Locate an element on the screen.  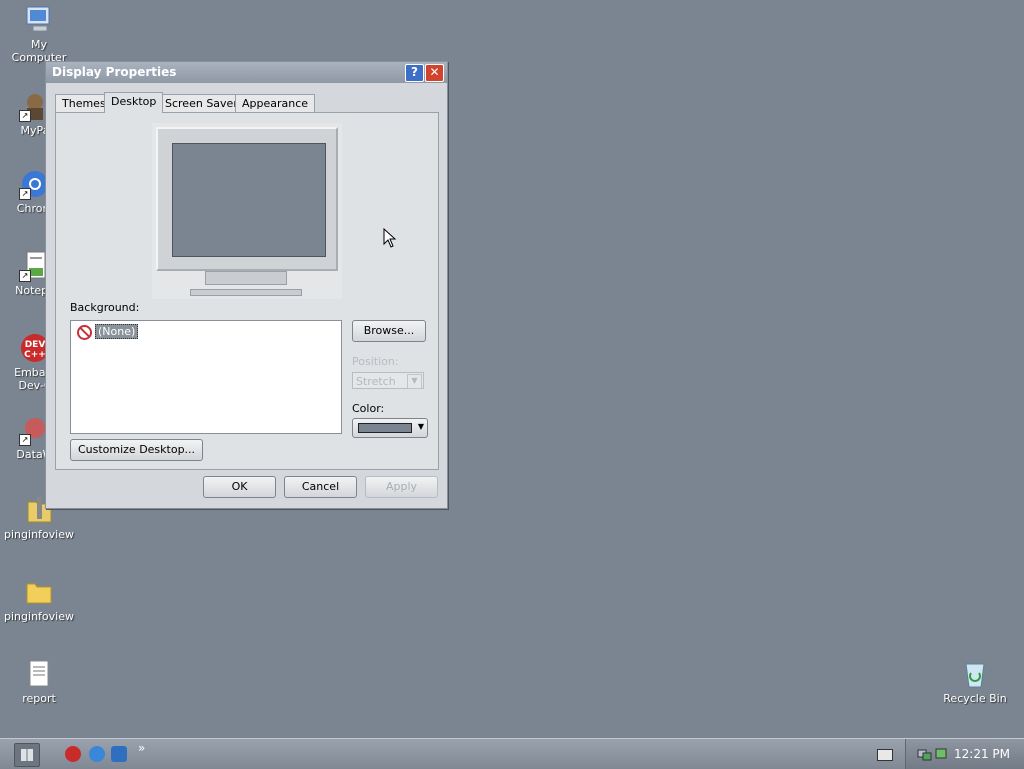
background-listbox: (None) is located at coordinates (206, 377).